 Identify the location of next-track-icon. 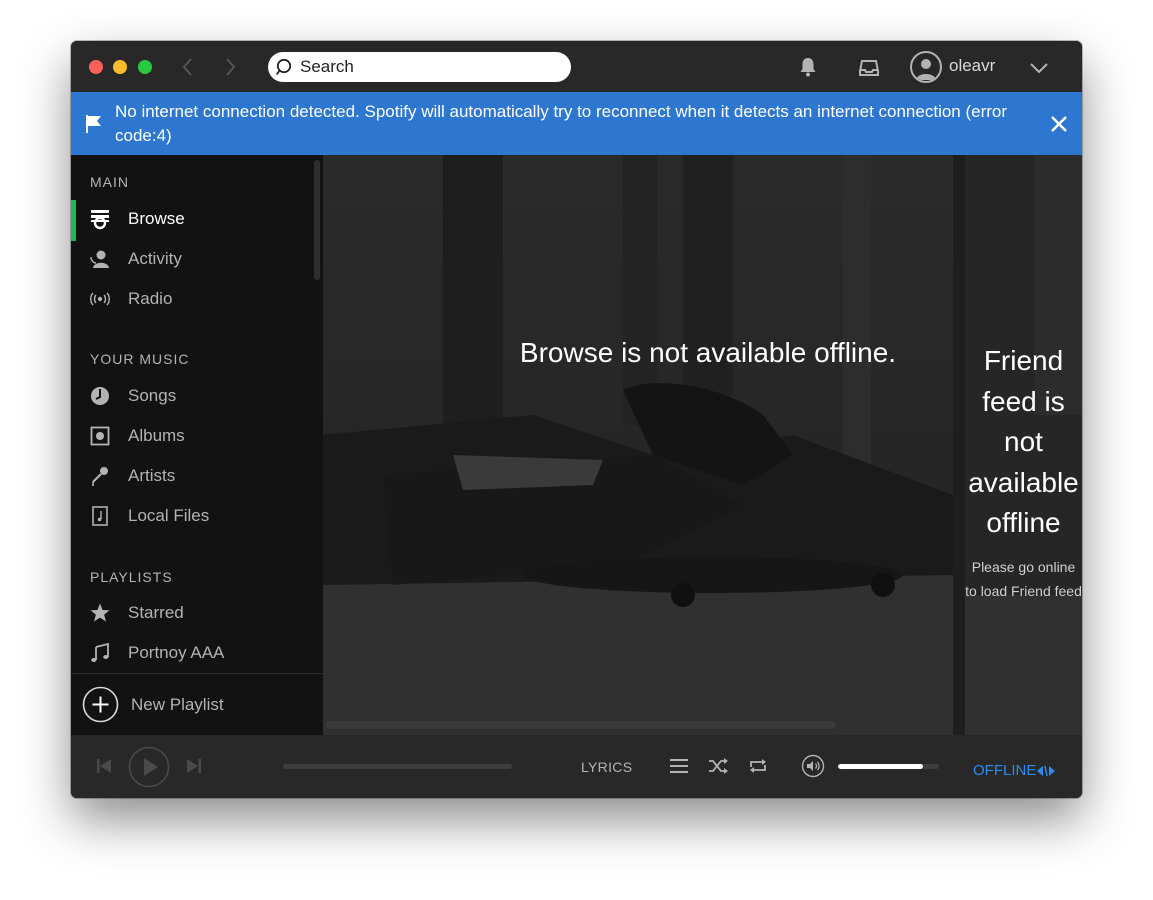
(194, 766).